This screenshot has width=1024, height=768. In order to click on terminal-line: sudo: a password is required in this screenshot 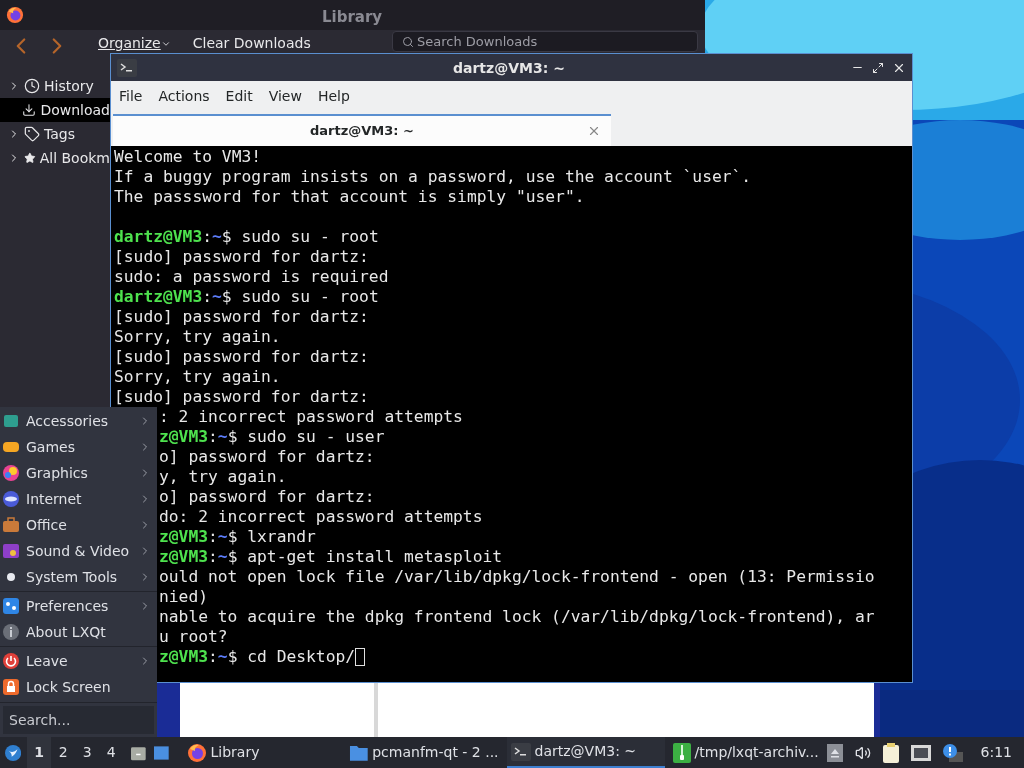, I will do `click(251, 277)`.